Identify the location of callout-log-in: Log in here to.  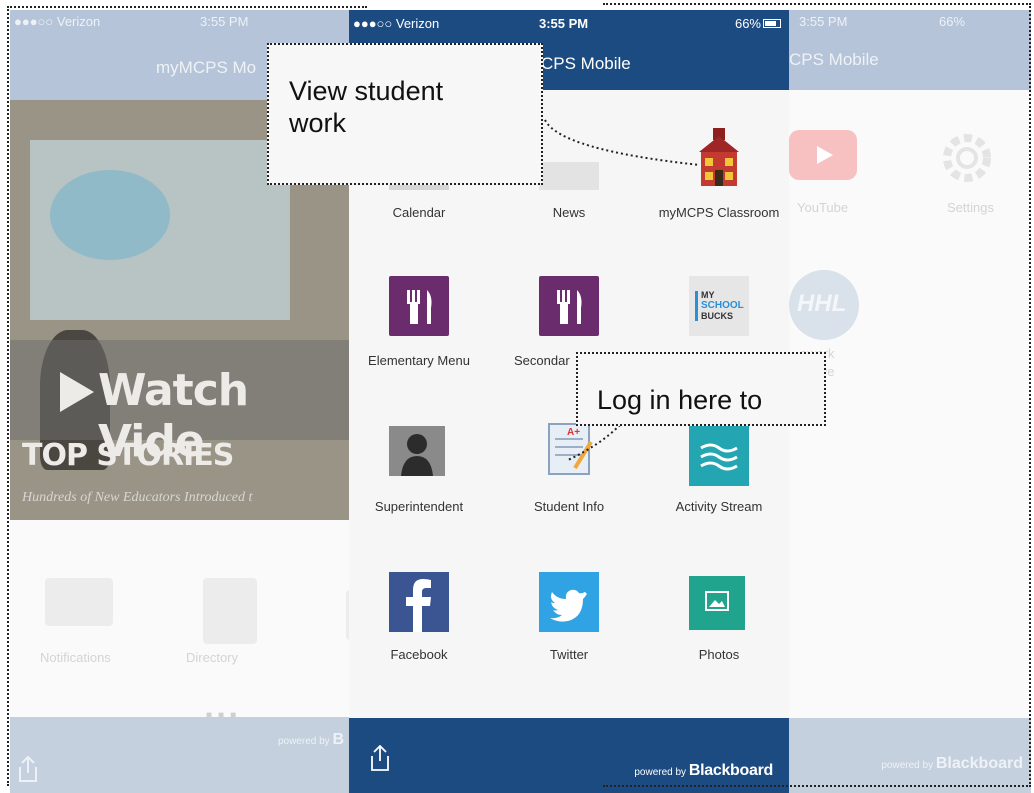
(701, 389).